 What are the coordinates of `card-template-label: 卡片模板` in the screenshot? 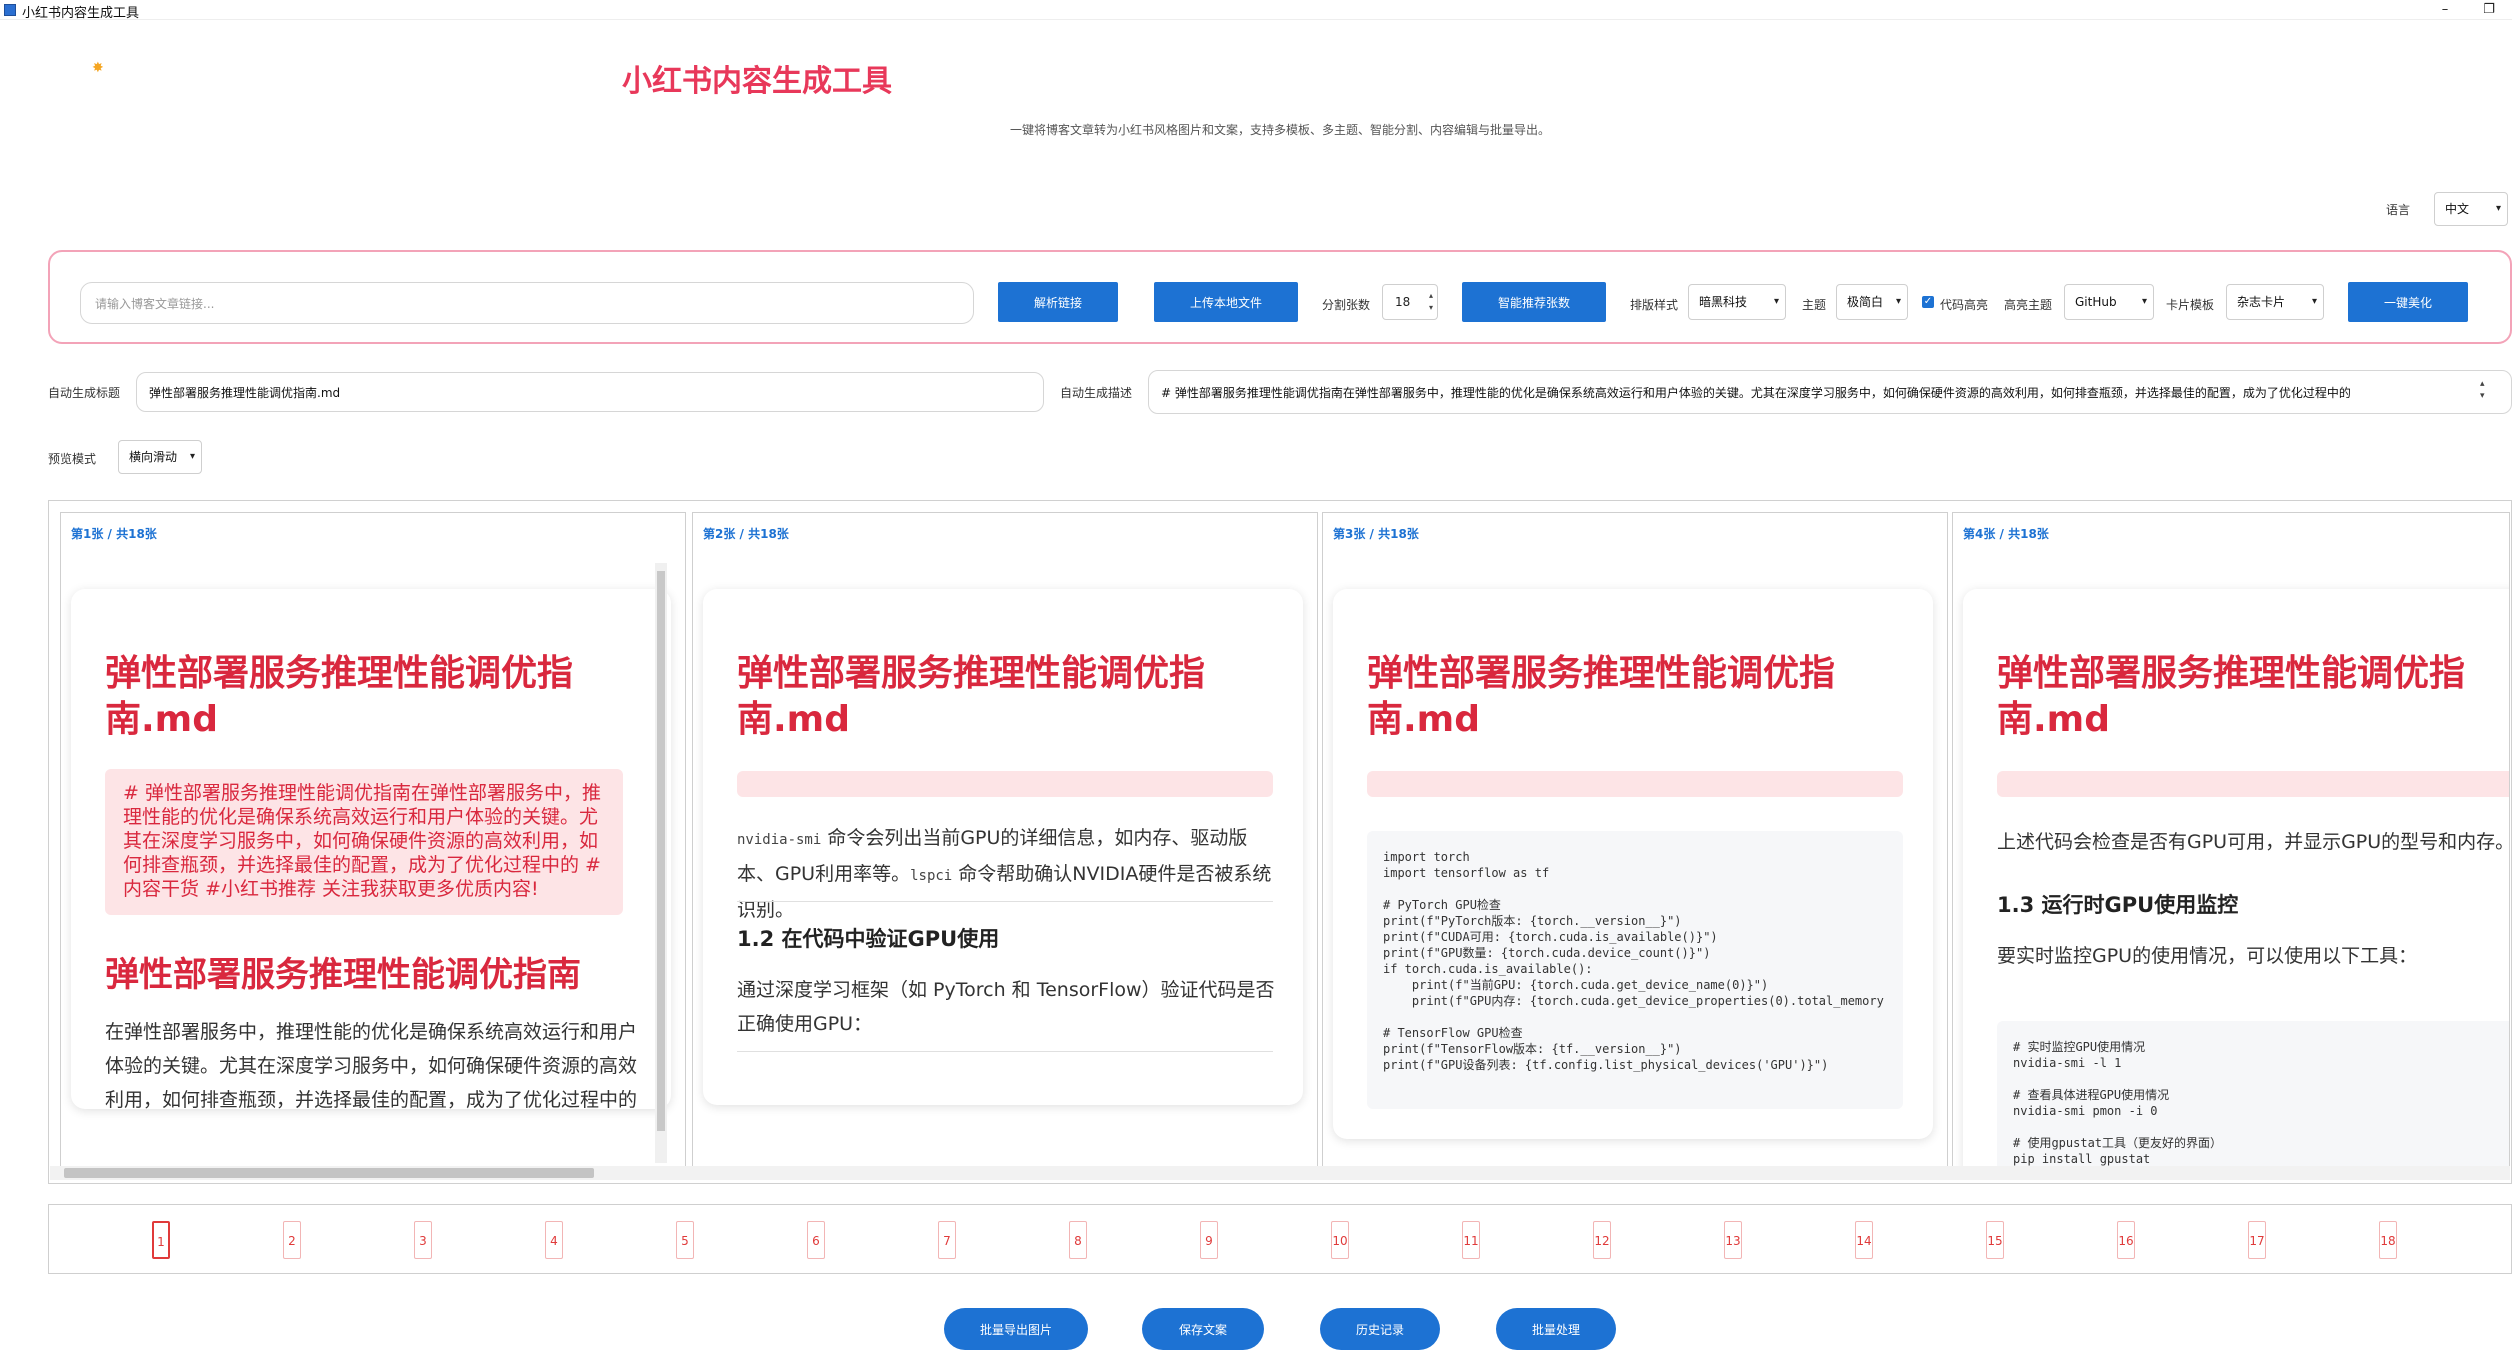 It's located at (2190, 305).